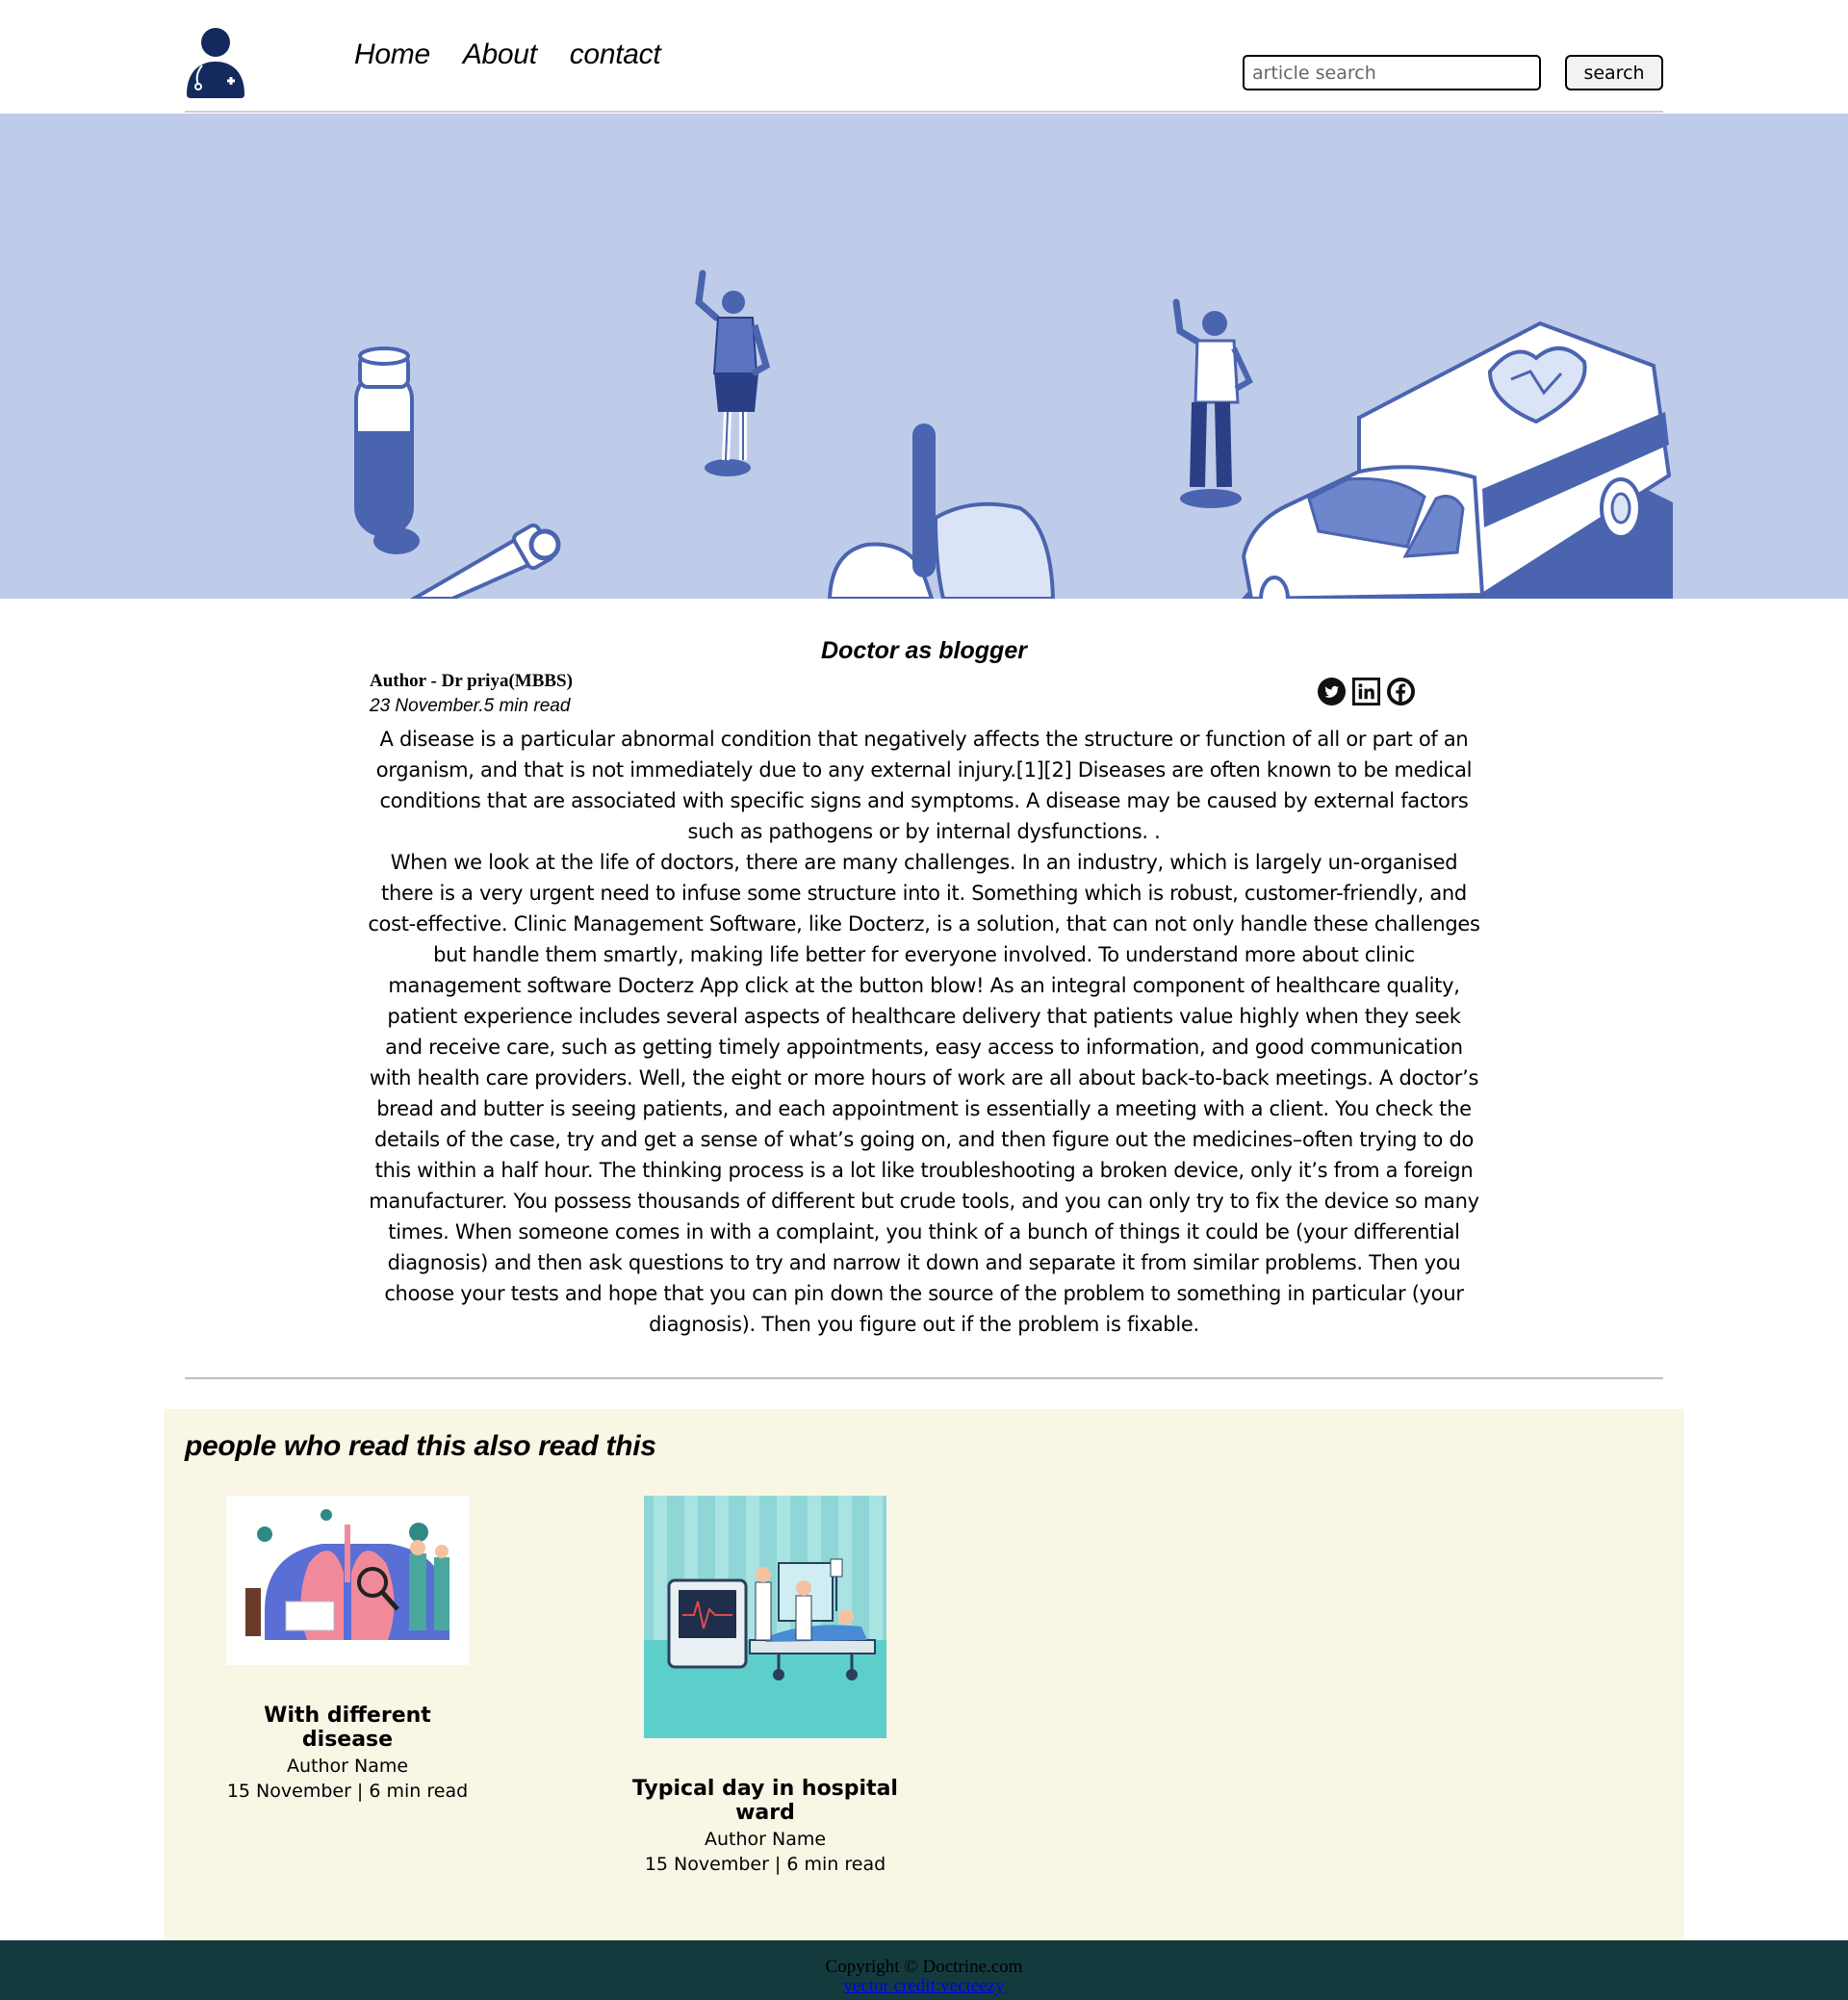 The height and width of the screenshot is (2000, 1848). Describe the element at coordinates (215, 63) in the screenshot. I see `doctor-logo-icon` at that location.